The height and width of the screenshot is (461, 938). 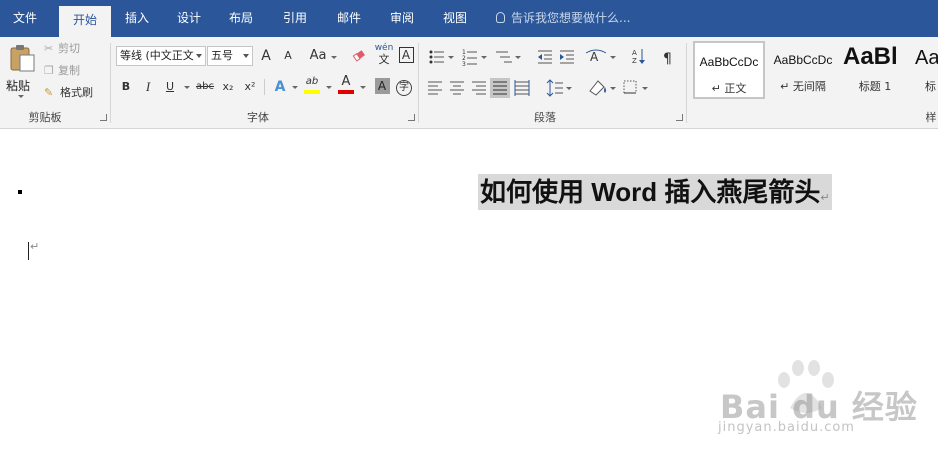 I want to click on show-hide-marks-icon: ¶, so click(x=667, y=59).